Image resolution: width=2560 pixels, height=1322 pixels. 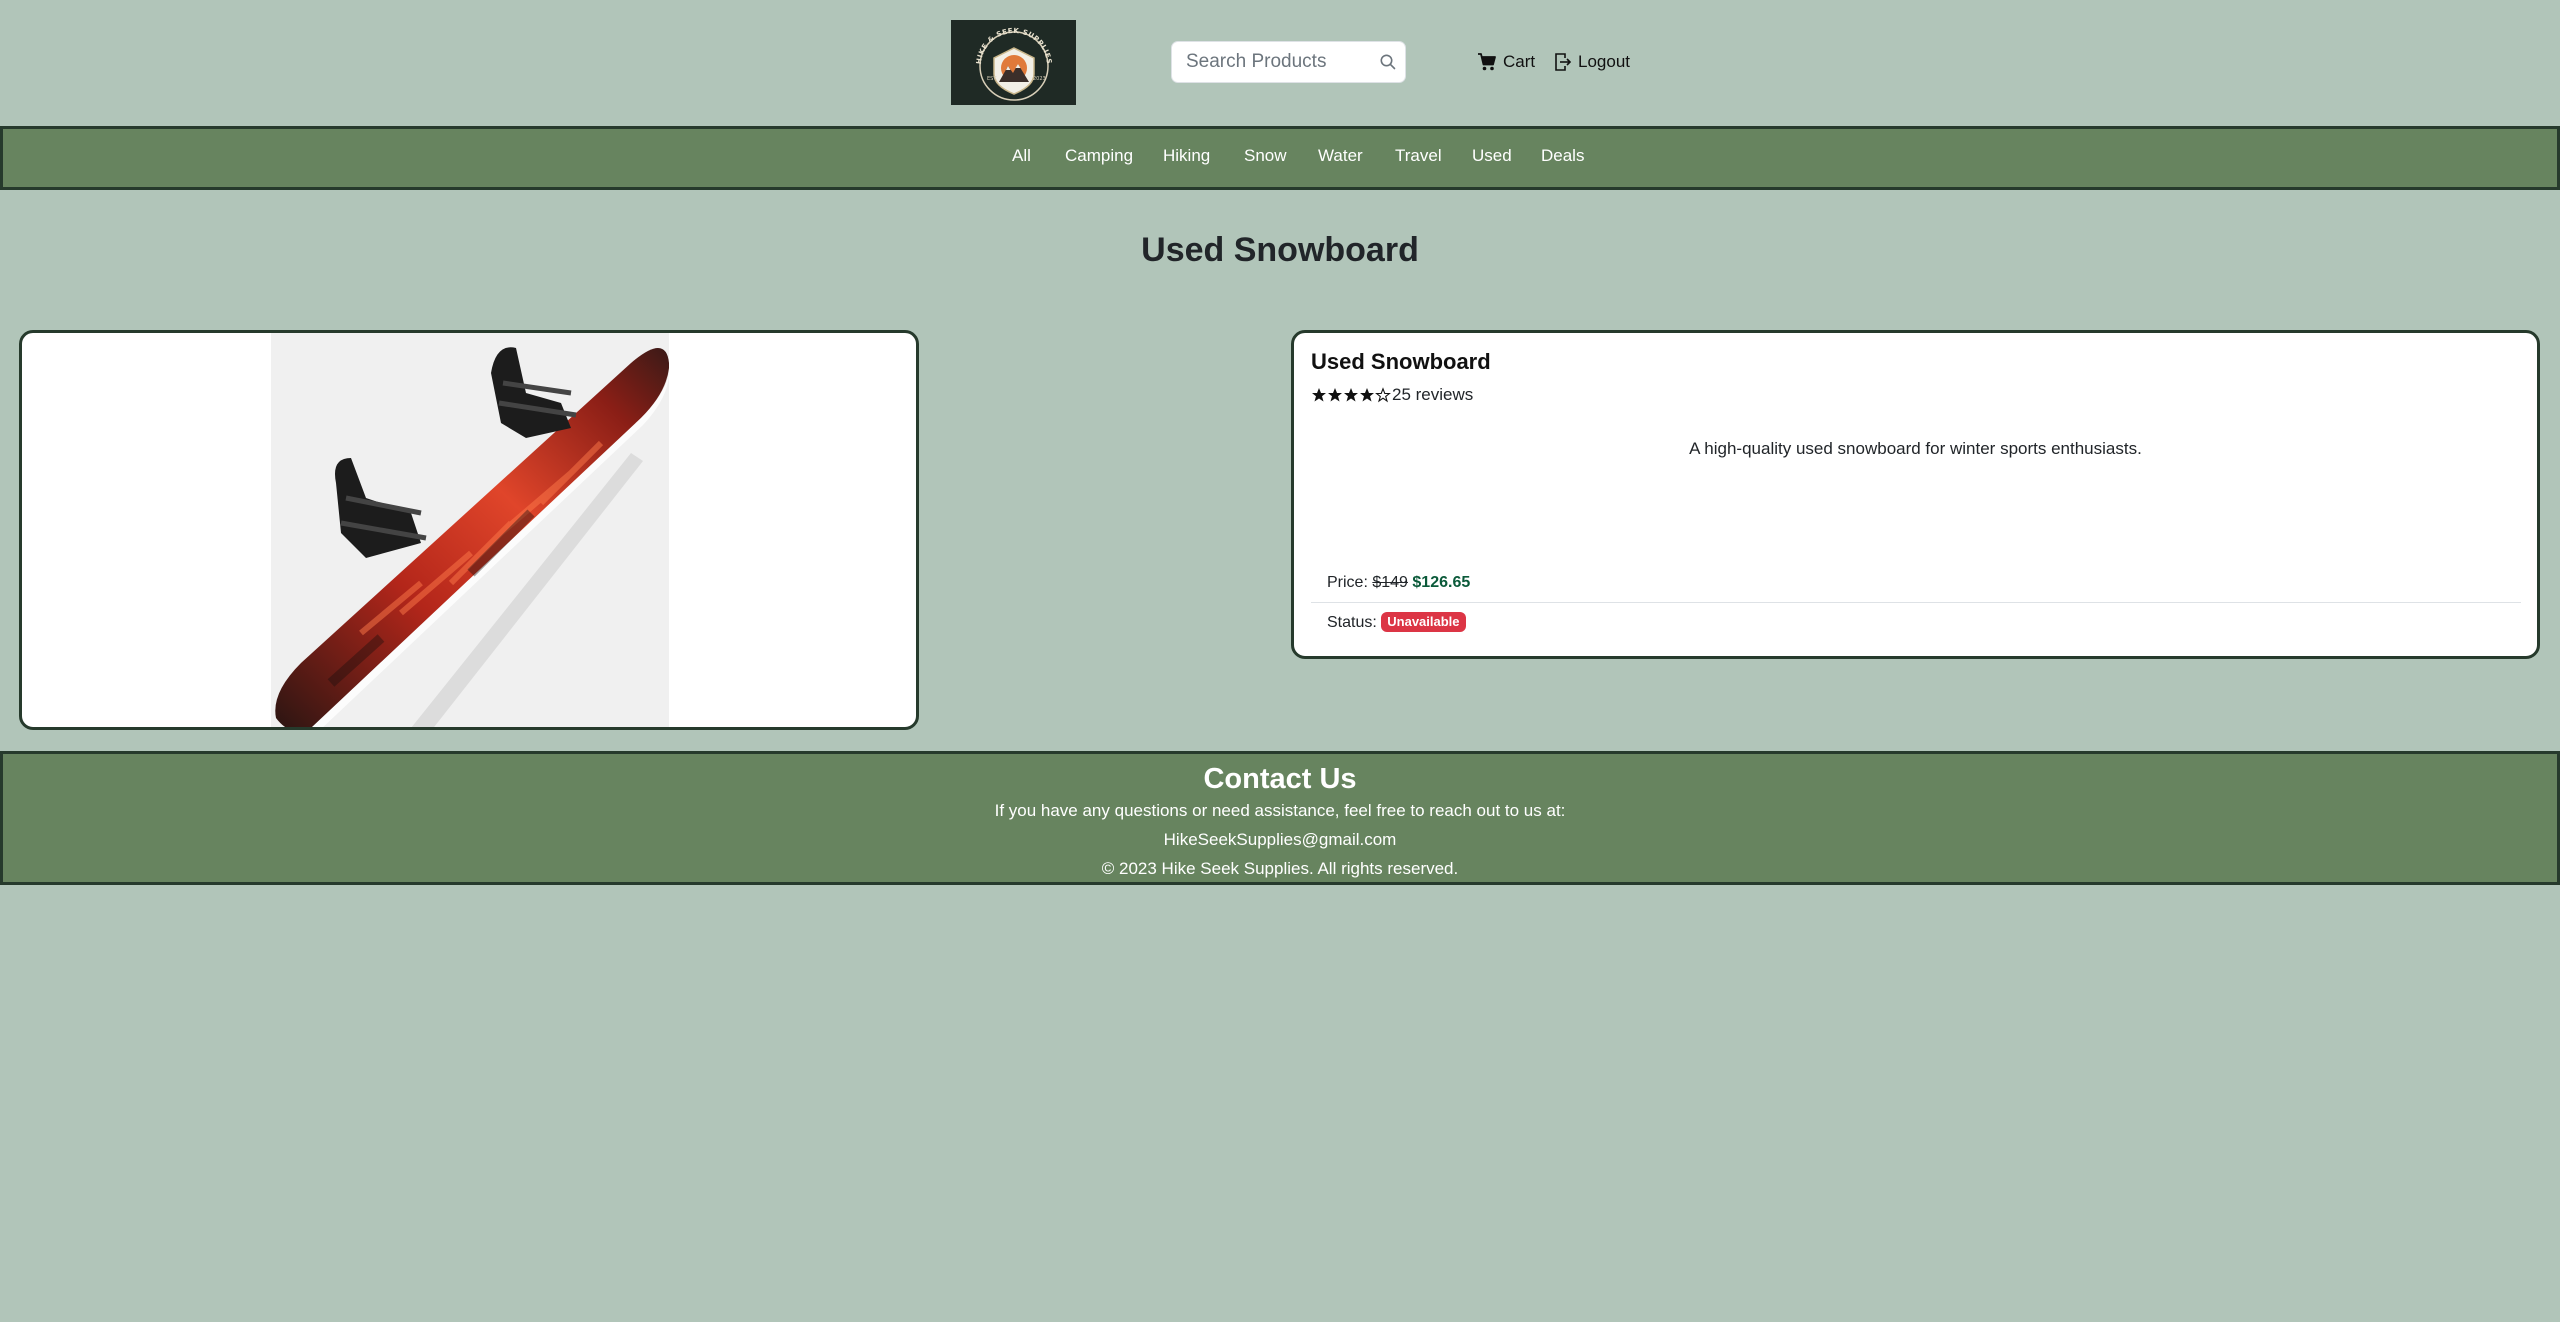 I want to click on logout-link: Logout, so click(x=1592, y=62).